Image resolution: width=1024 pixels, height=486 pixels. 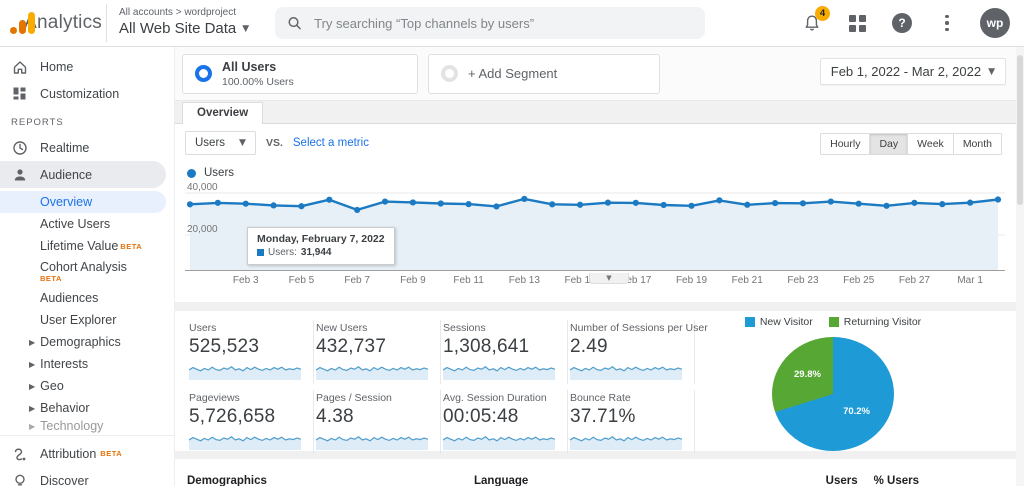 What do you see at coordinates (947, 23) in the screenshot?
I see `more-options-button` at bounding box center [947, 23].